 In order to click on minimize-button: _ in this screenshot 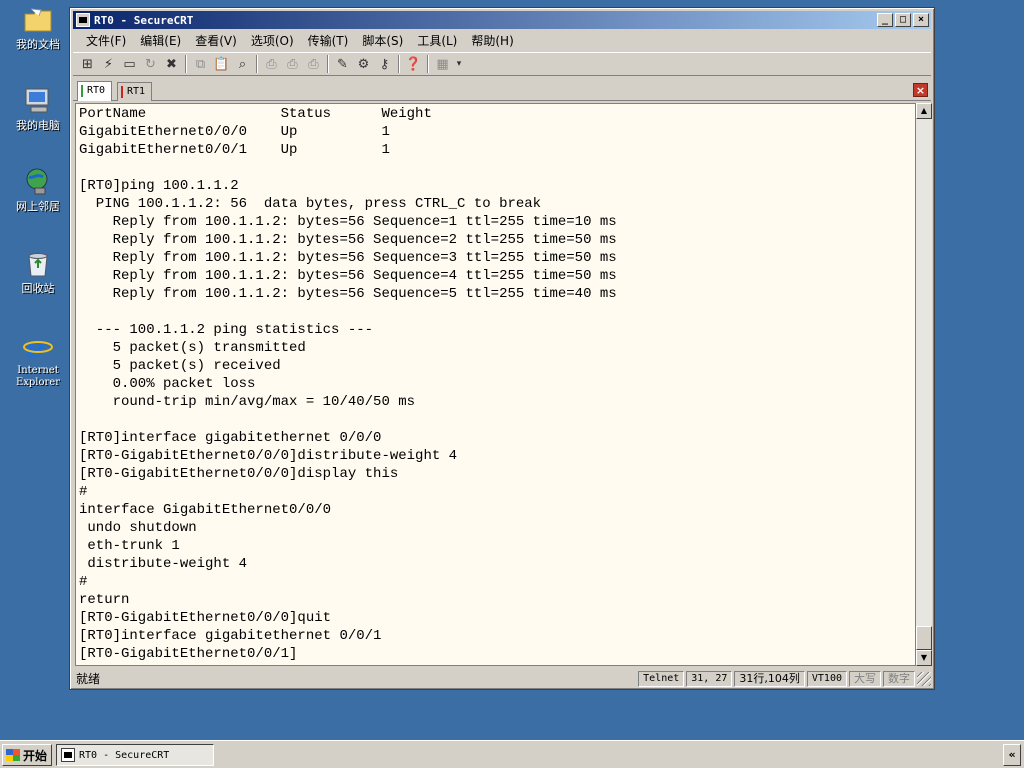, I will do `click(885, 20)`.